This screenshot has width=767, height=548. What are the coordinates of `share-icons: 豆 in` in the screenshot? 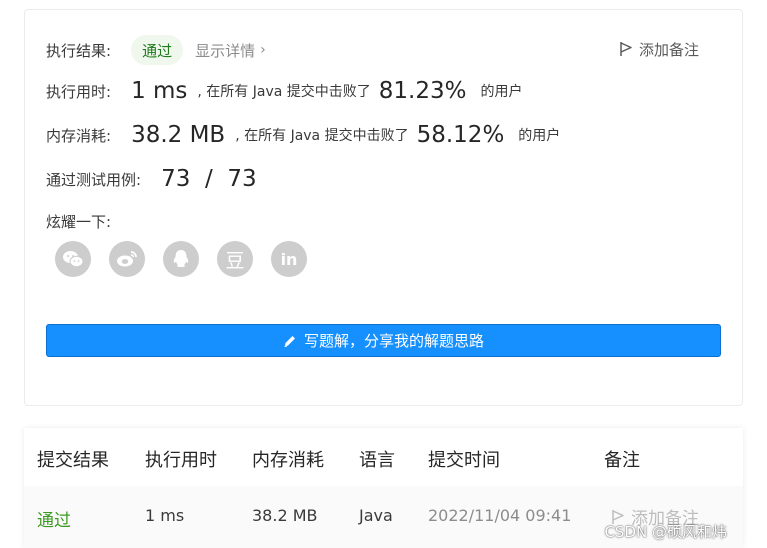 It's located at (181, 259).